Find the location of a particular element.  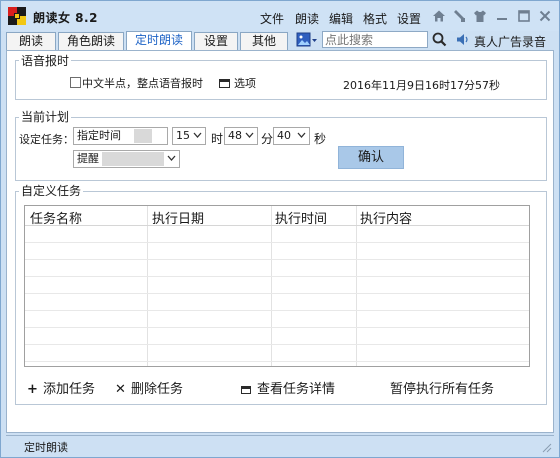

window-icon is located at coordinates (249, 389).